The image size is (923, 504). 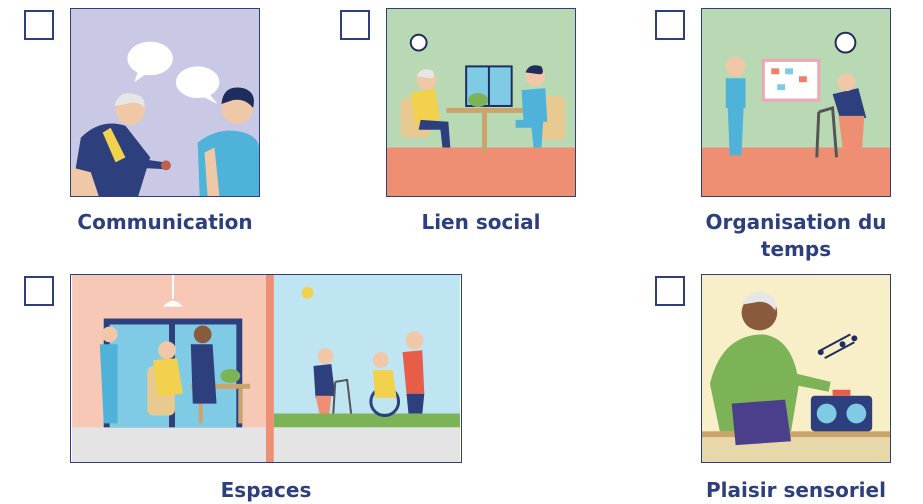 What do you see at coordinates (266, 490) in the screenshot?
I see `caption-espaces: Espaces` at bounding box center [266, 490].